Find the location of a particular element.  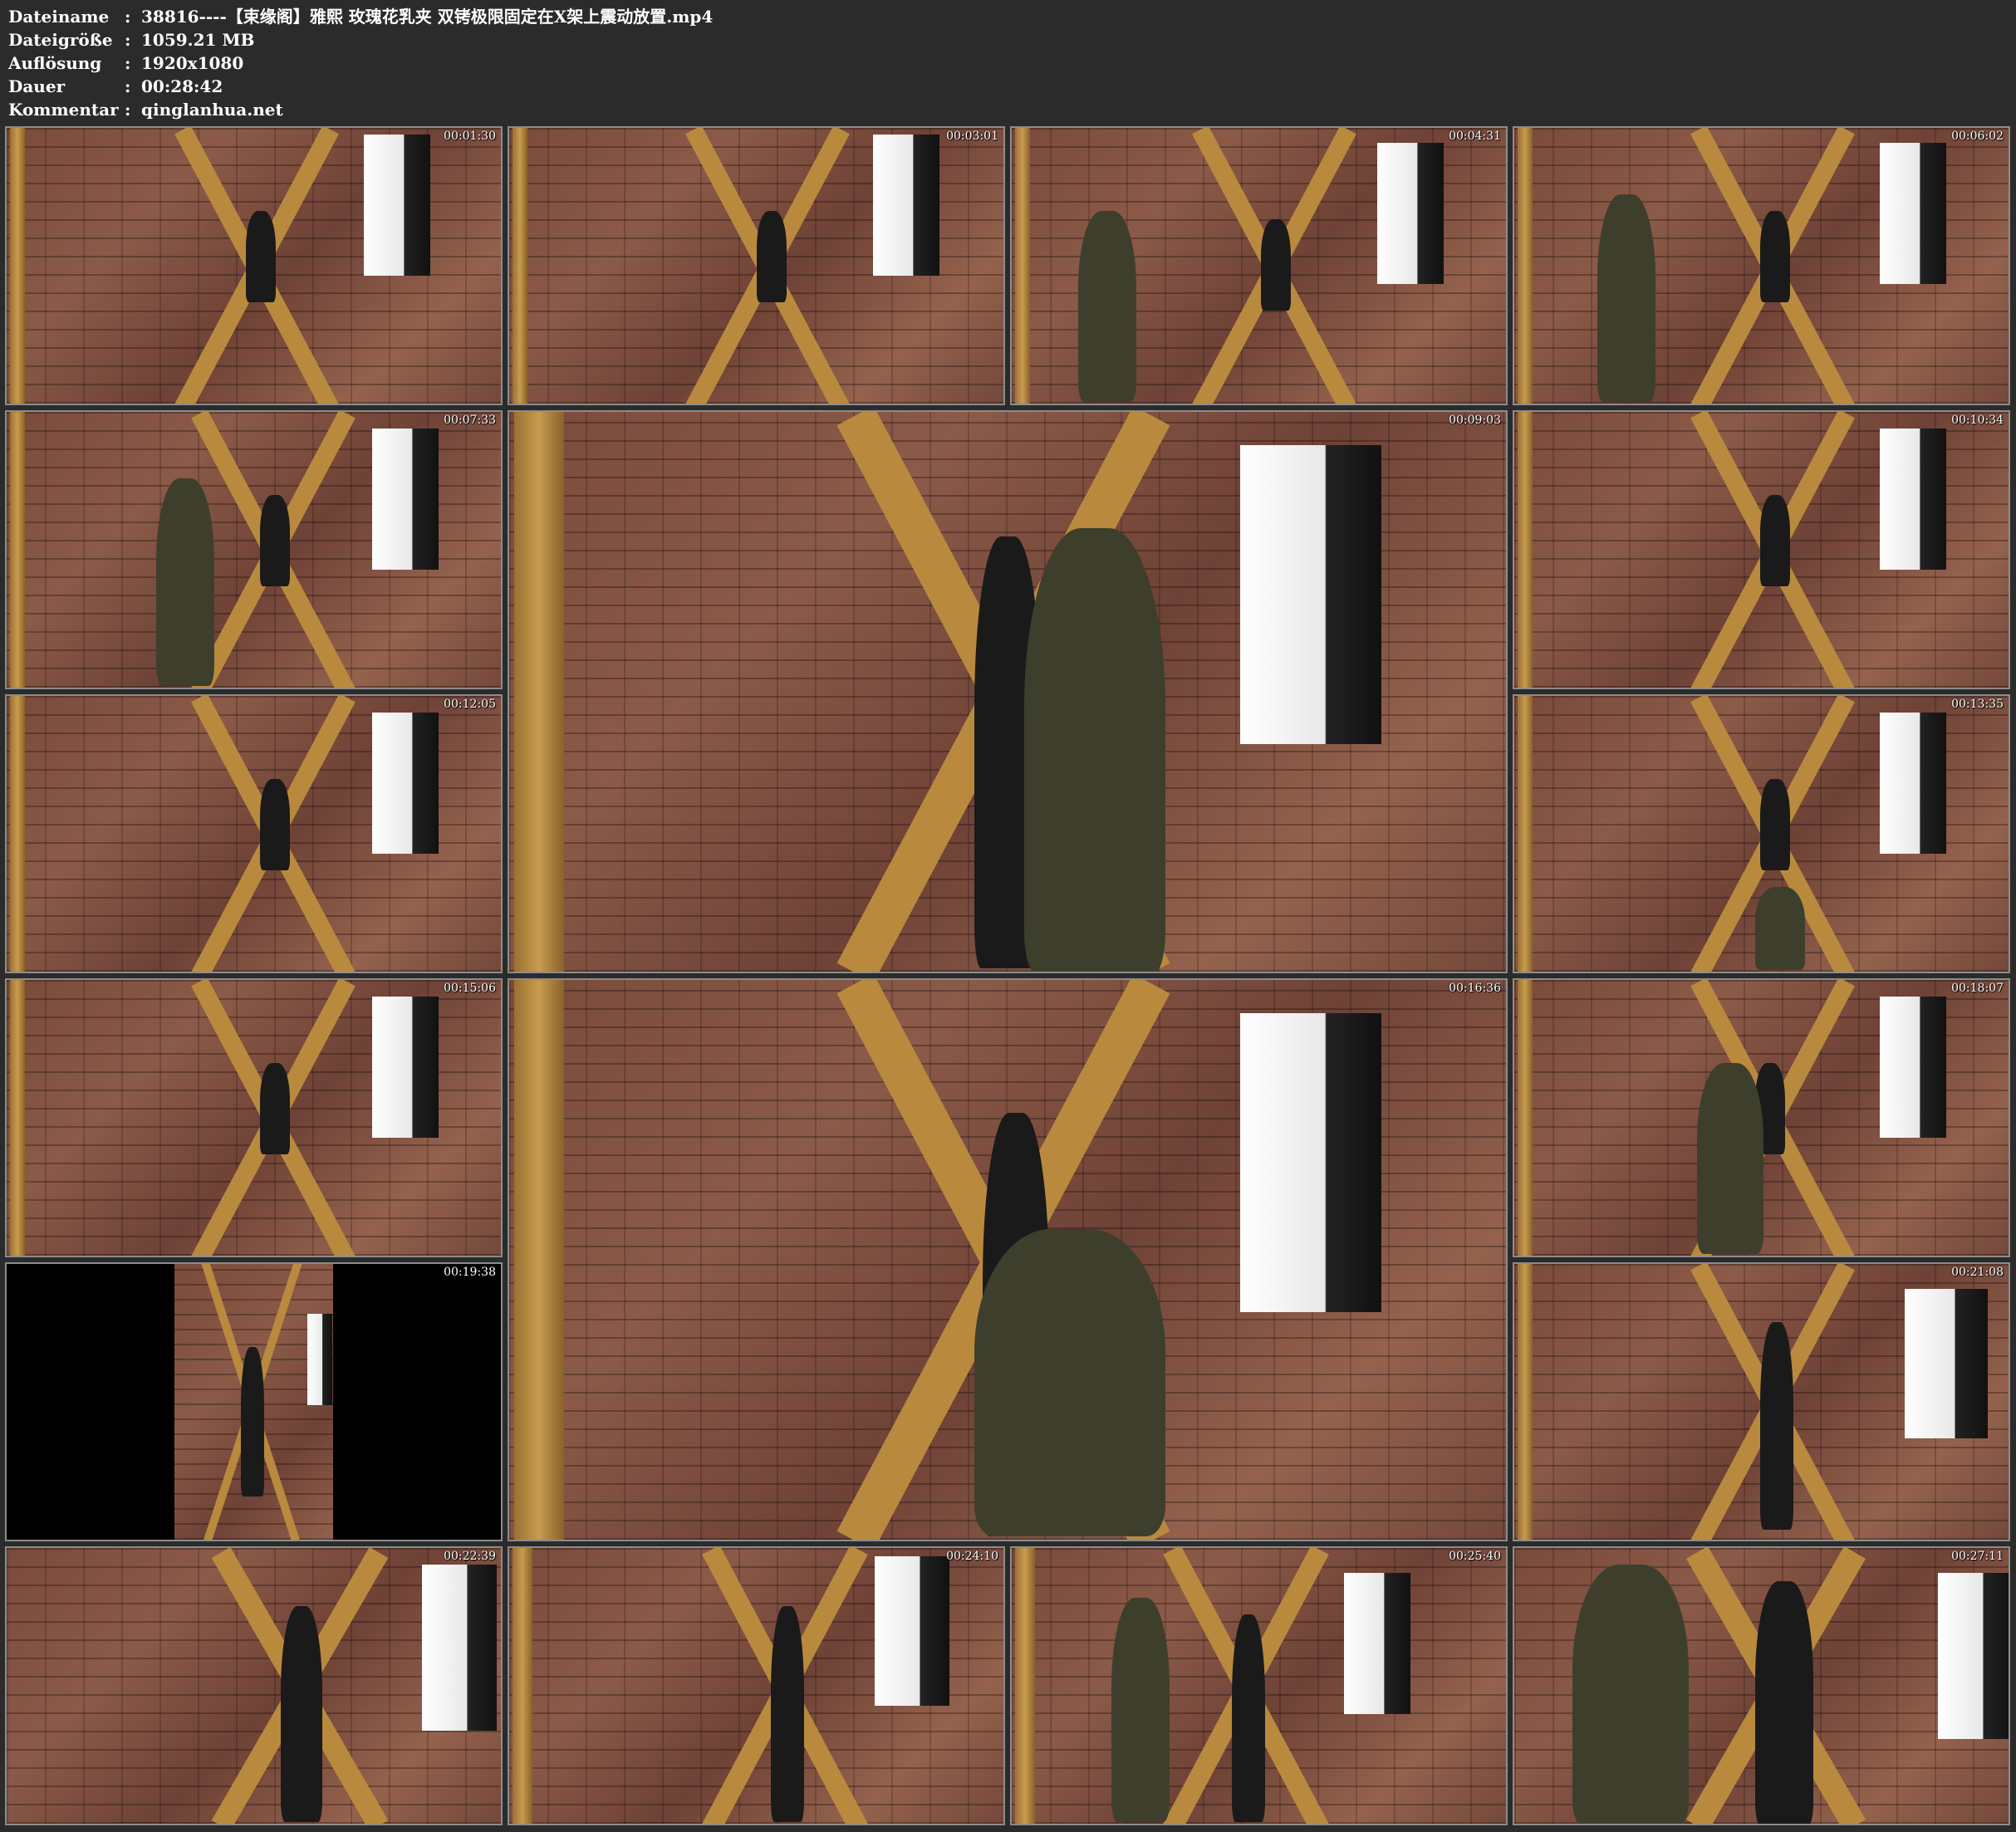

thumbnail-frame: 00:01:30 is located at coordinates (254, 265).